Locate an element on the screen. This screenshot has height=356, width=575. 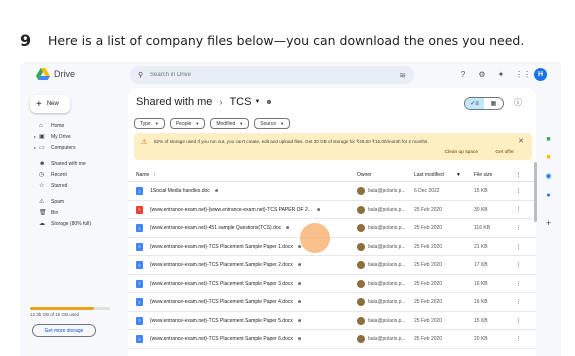
sidebar-item-starred: ☆ Starred is located at coordinates (78, 185).